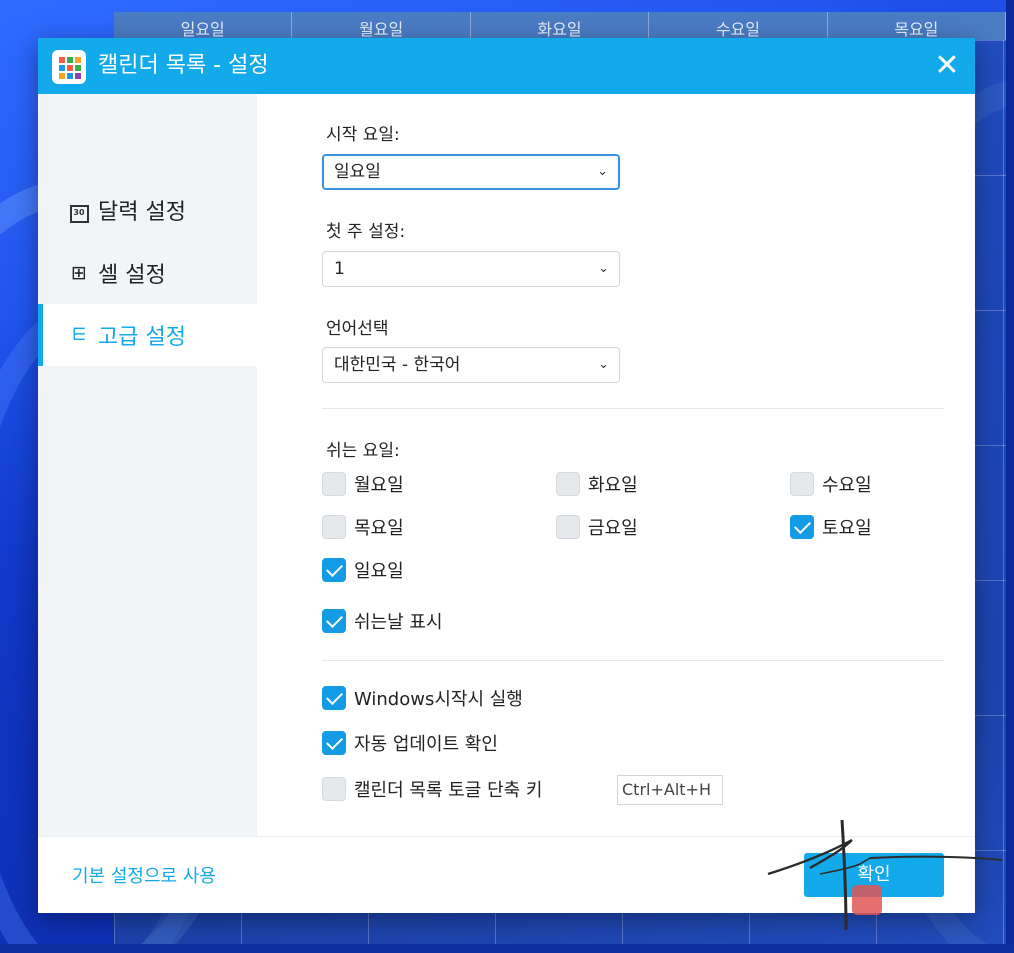  What do you see at coordinates (398, 622) in the screenshot?
I see `checkbox-label: 쉬는날 표시` at bounding box center [398, 622].